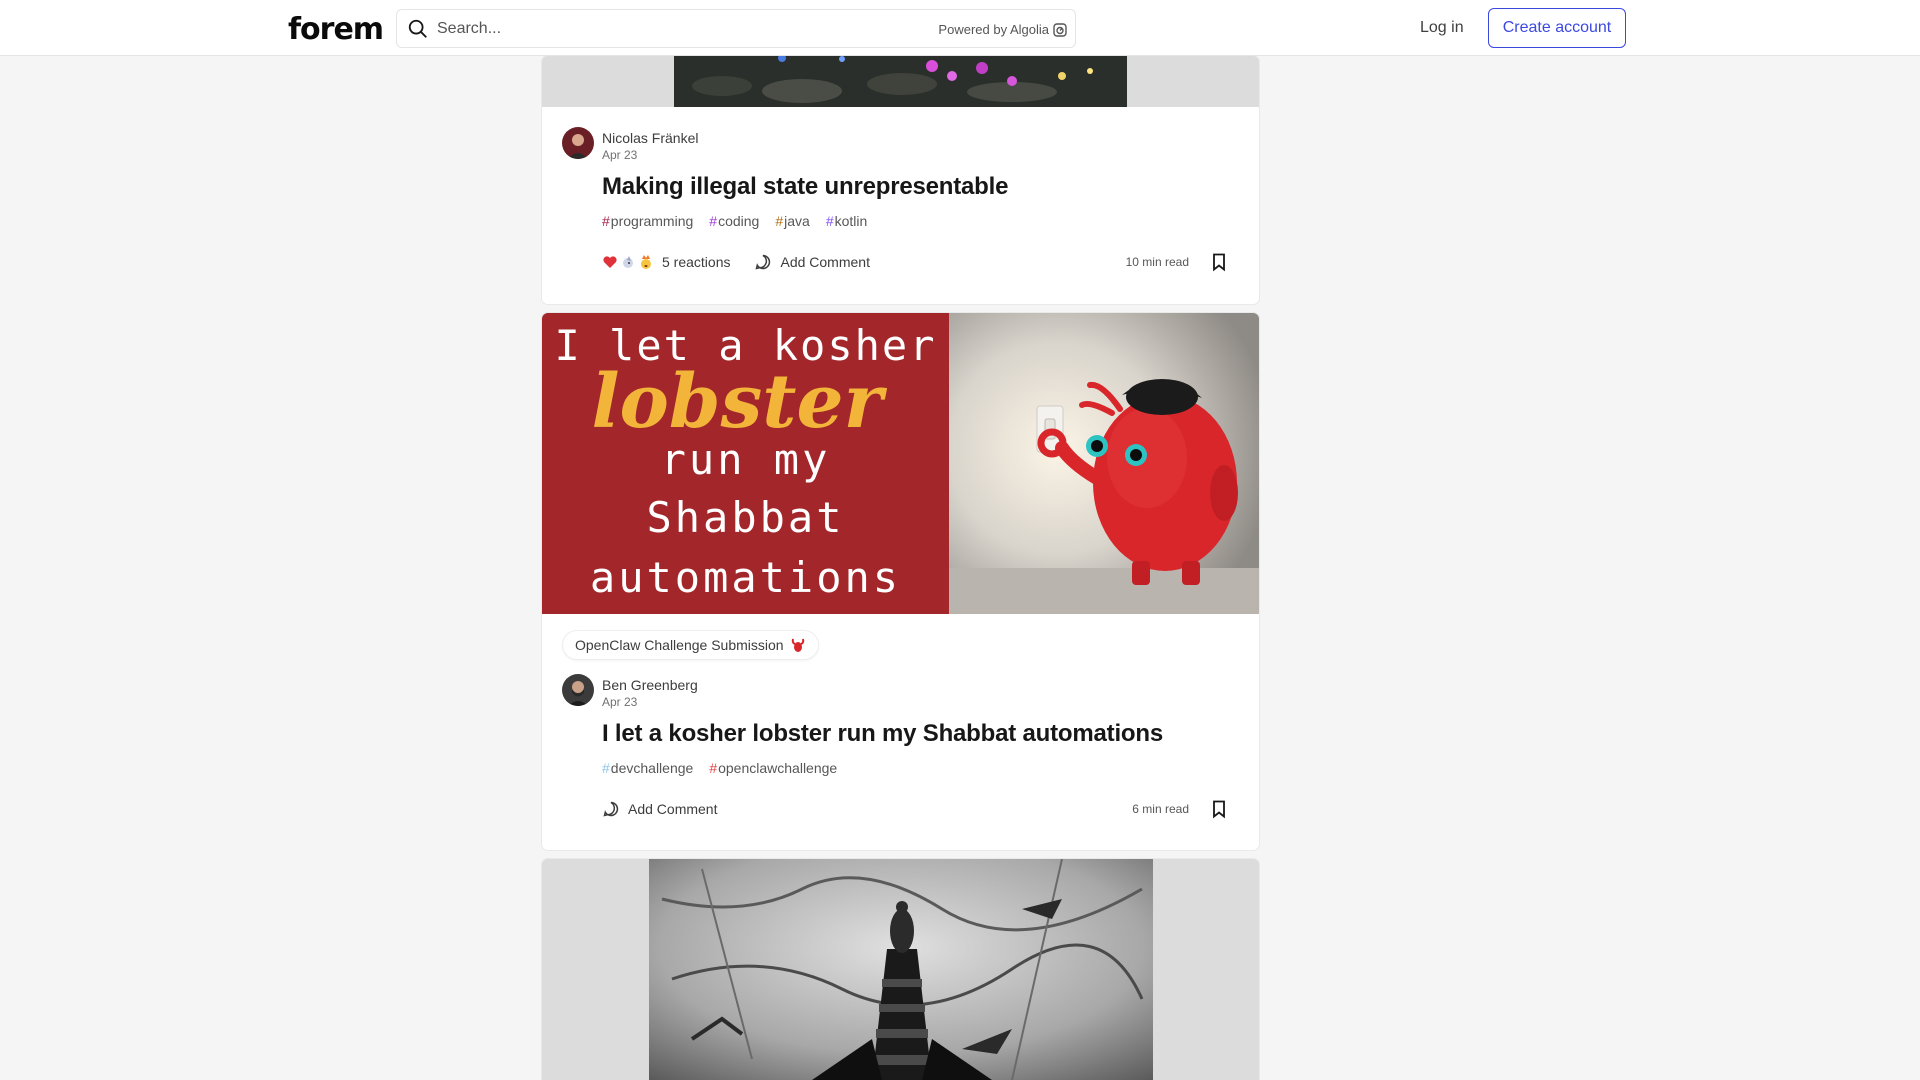 This screenshot has height=1080, width=1920. I want to click on post-title: Making illegal state unrepresentable, so click(805, 187).